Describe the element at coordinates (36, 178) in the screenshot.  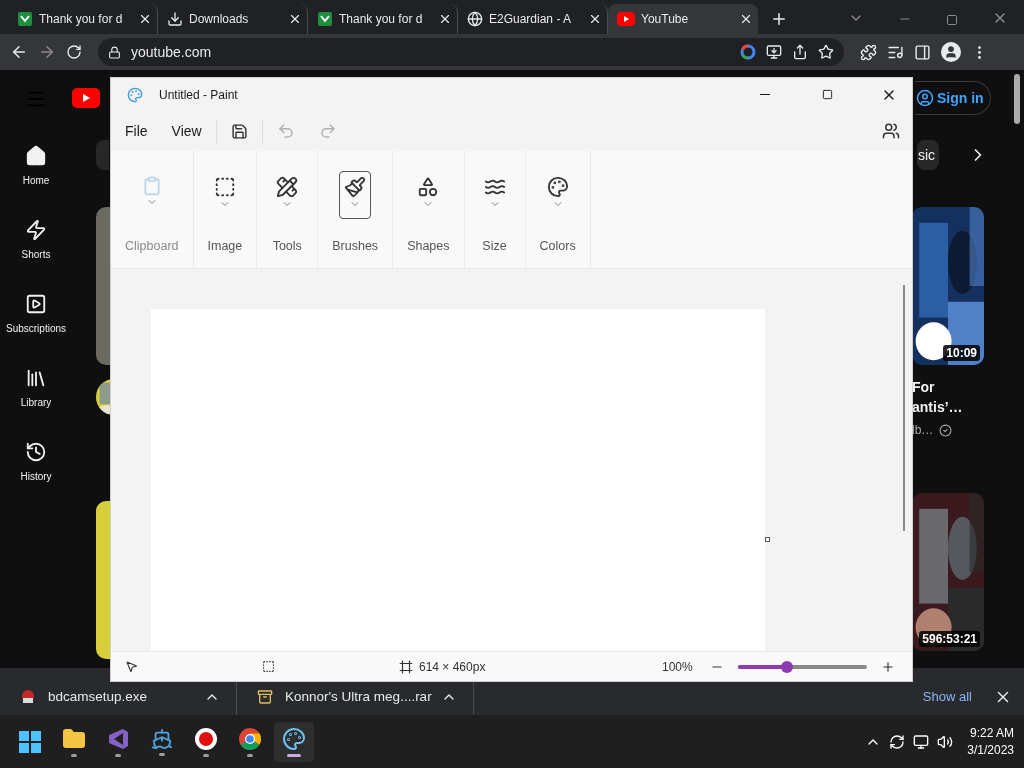
I see `guide-item: Home` at that location.